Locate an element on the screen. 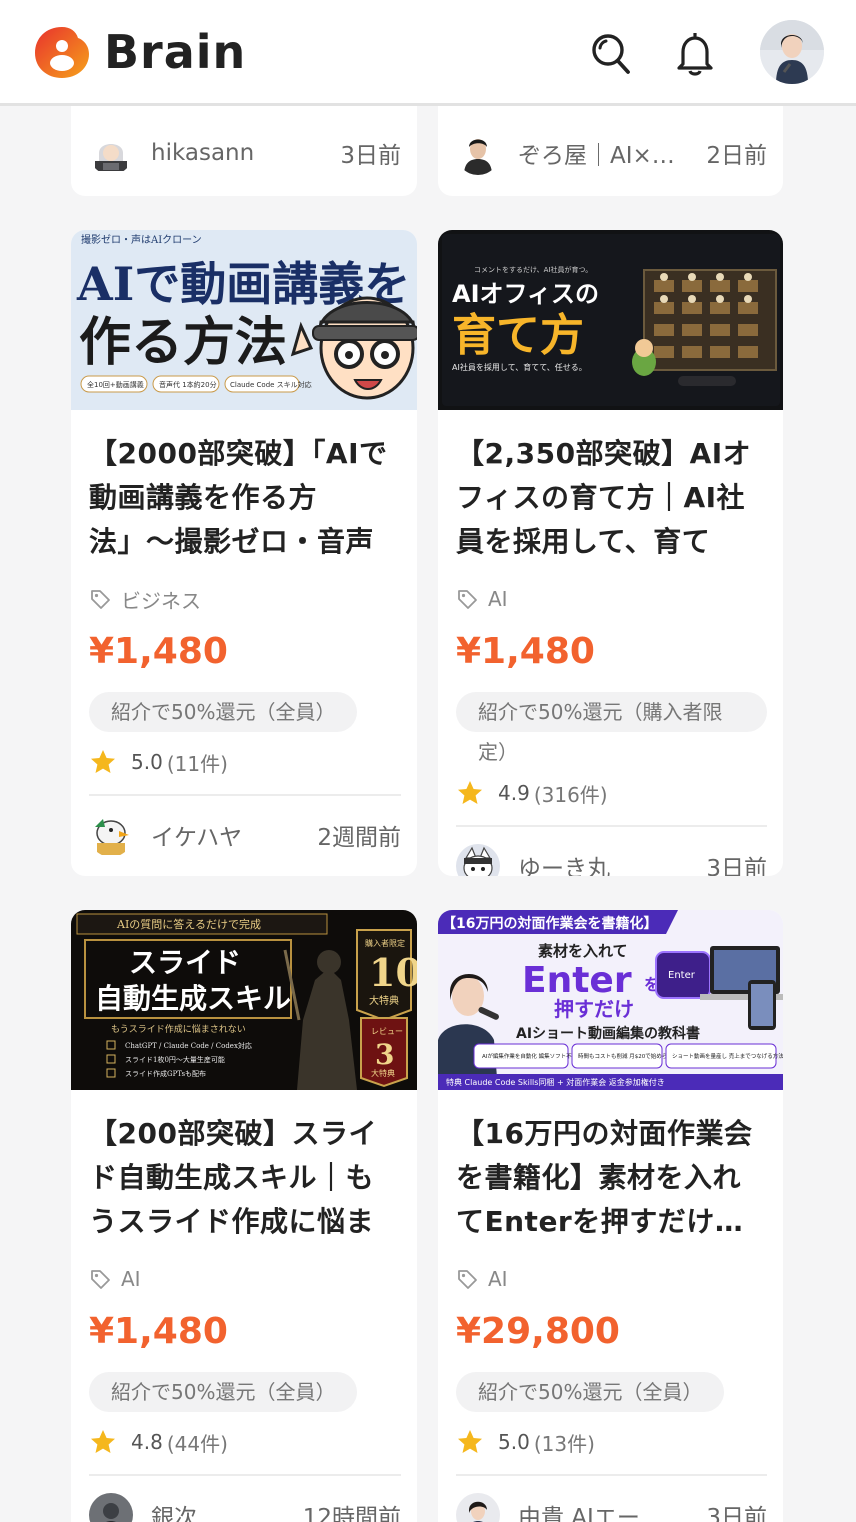 Image resolution: width=856 pixels, height=1522 pixels. thumb-headline-2: 作る方法 is located at coordinates (183, 342).